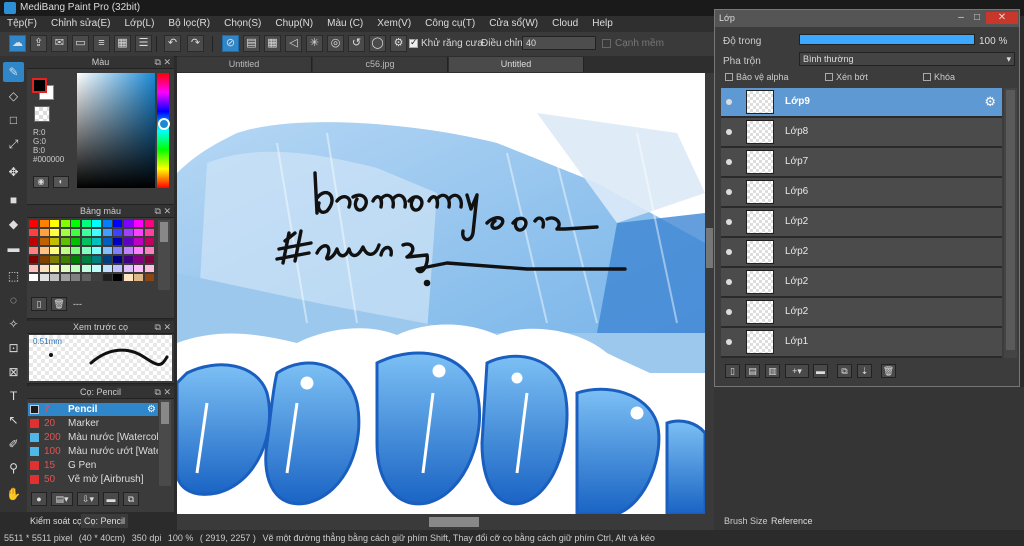 Image resolution: width=1024 pixels, height=546 pixels. I want to click on delete-layer-icon: 🗑, so click(888, 371).